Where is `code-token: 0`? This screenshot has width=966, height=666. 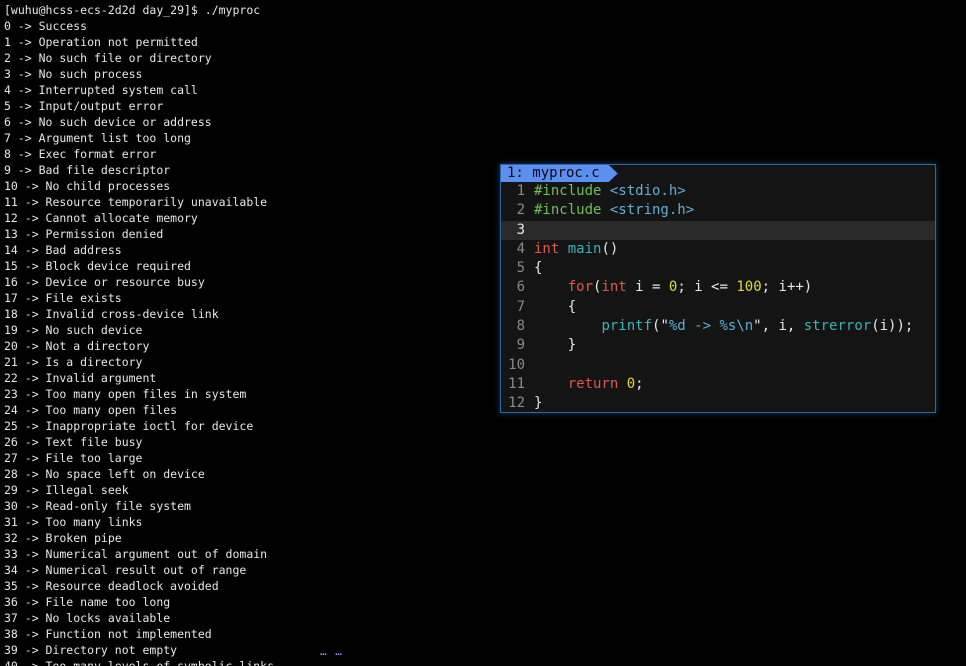
code-token: 0 is located at coordinates (631, 383).